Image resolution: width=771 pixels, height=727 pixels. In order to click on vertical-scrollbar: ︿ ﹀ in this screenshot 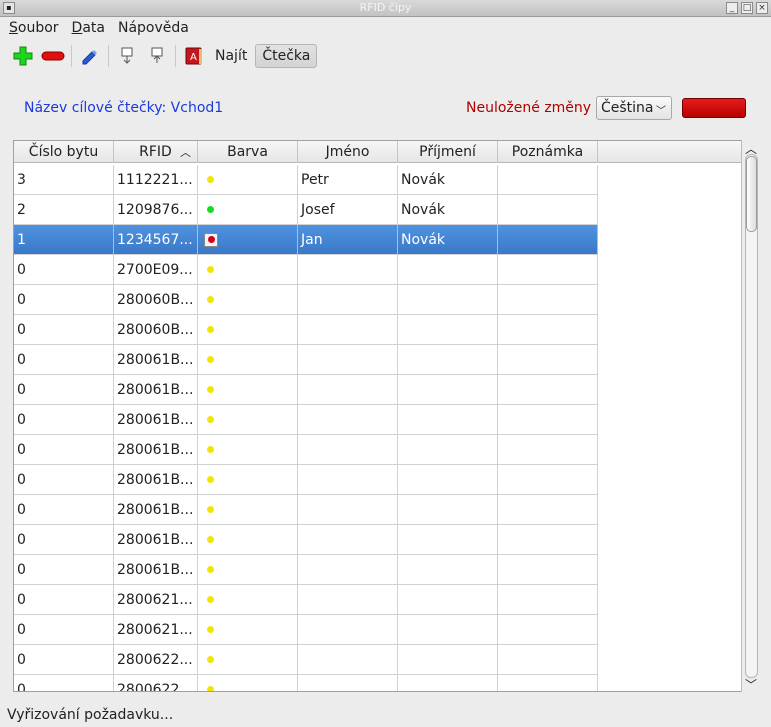, I will do `click(751, 416)`.